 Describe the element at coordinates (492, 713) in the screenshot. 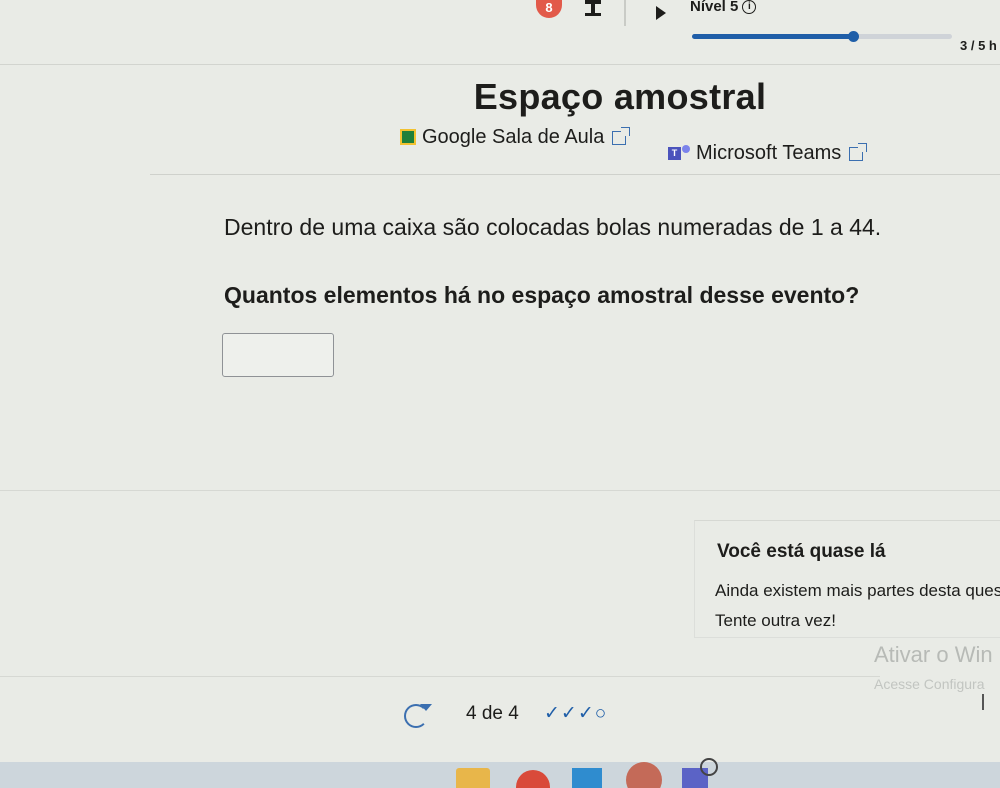

I see `attempts-counter: 4 de 4` at that location.